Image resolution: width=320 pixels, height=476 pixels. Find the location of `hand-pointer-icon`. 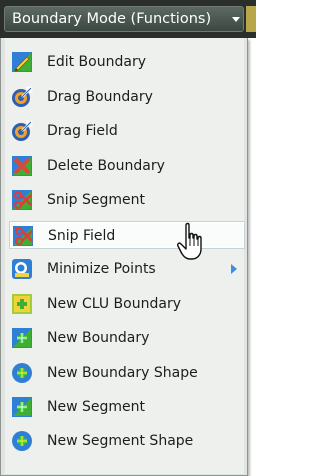

hand-pointer-icon is located at coordinates (189, 241).